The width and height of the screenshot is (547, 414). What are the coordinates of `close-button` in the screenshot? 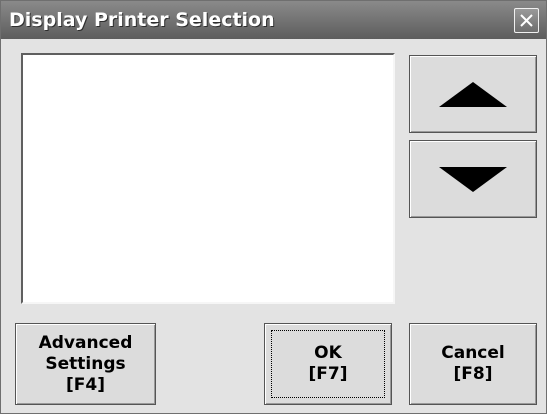 It's located at (526, 20).